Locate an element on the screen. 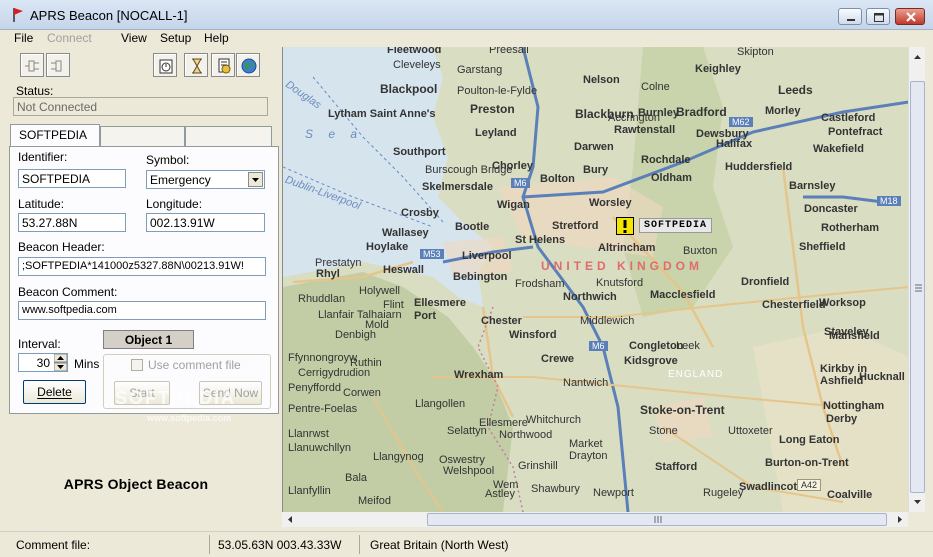 Image resolution: width=933 pixels, height=557 pixels. town-label: St Helens is located at coordinates (540, 240).